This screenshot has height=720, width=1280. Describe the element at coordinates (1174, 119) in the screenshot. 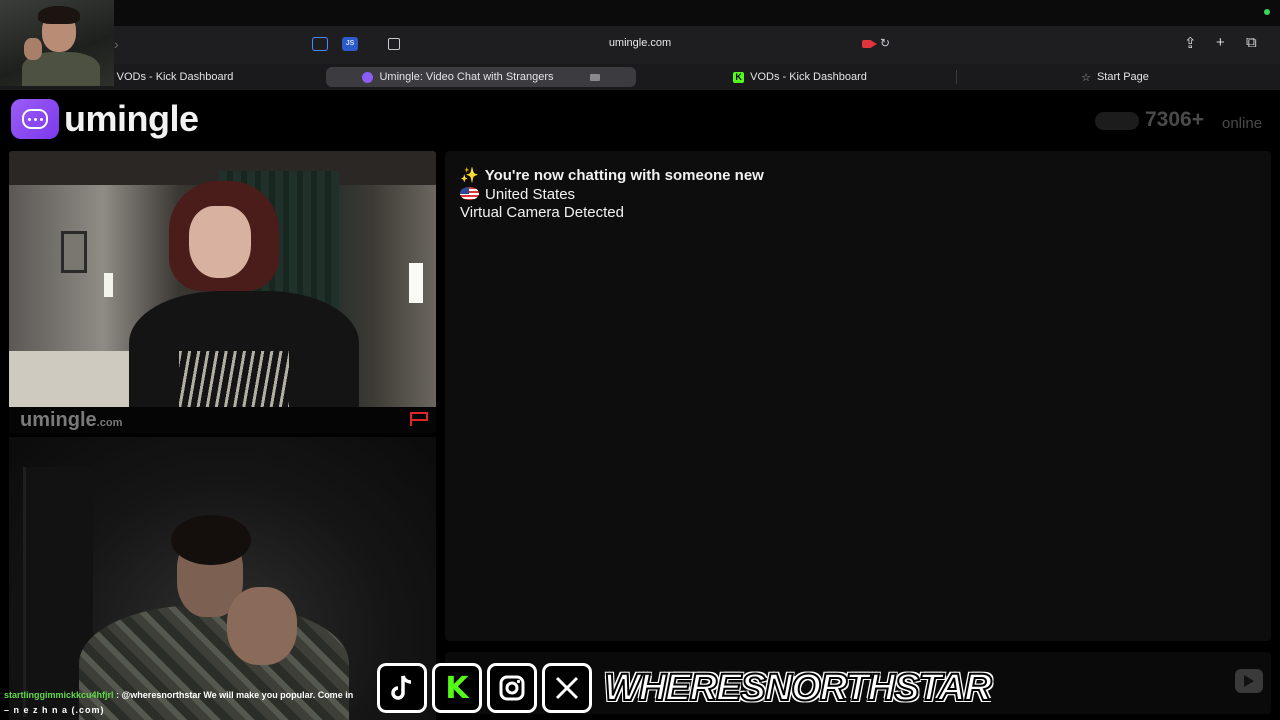

I see `online-count: 7306+` at that location.